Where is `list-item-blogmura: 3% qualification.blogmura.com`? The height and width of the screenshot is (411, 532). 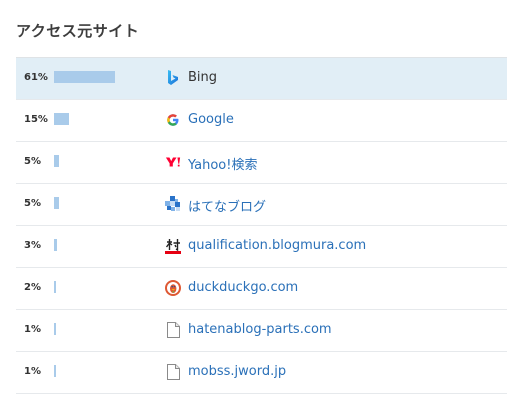
list-item-blogmura: 3% qualification.blogmura.com is located at coordinates (261, 247).